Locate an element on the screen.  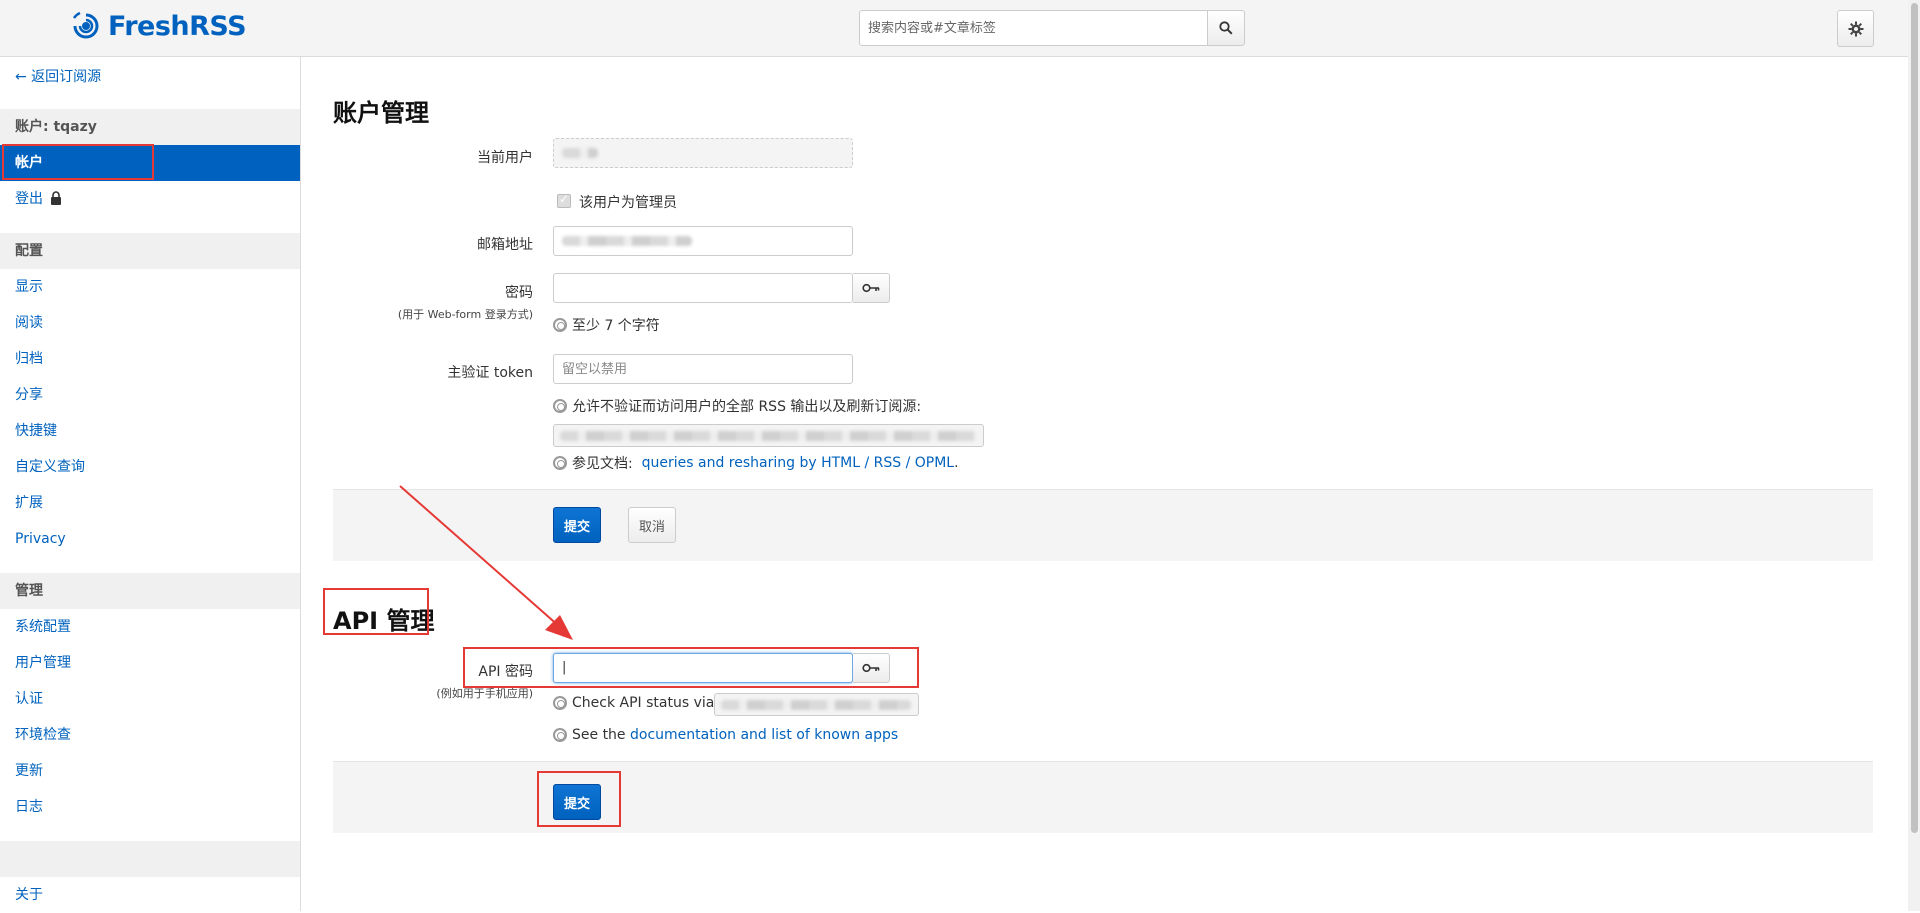
sidebar-item-label: 登出 is located at coordinates (29, 199).